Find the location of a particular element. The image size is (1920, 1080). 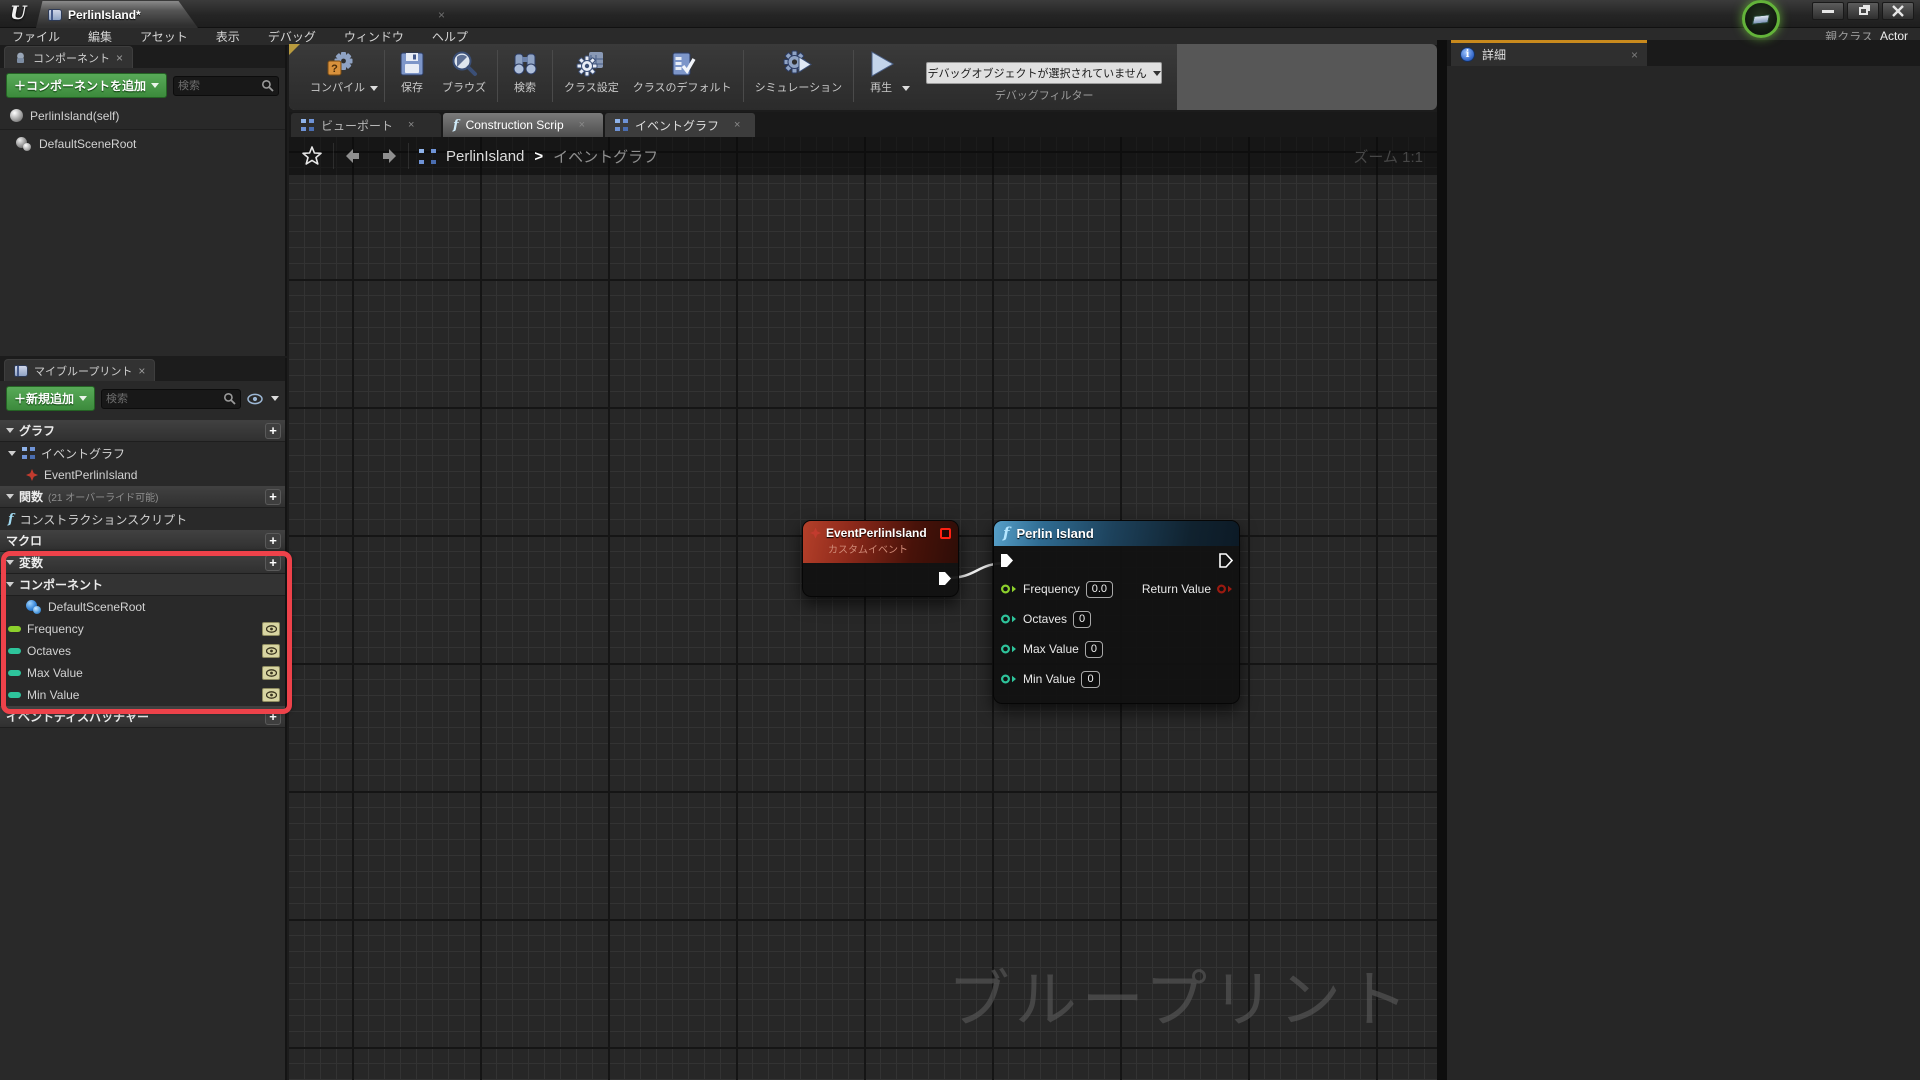

exec-input-pin is located at coordinates (1007, 560).